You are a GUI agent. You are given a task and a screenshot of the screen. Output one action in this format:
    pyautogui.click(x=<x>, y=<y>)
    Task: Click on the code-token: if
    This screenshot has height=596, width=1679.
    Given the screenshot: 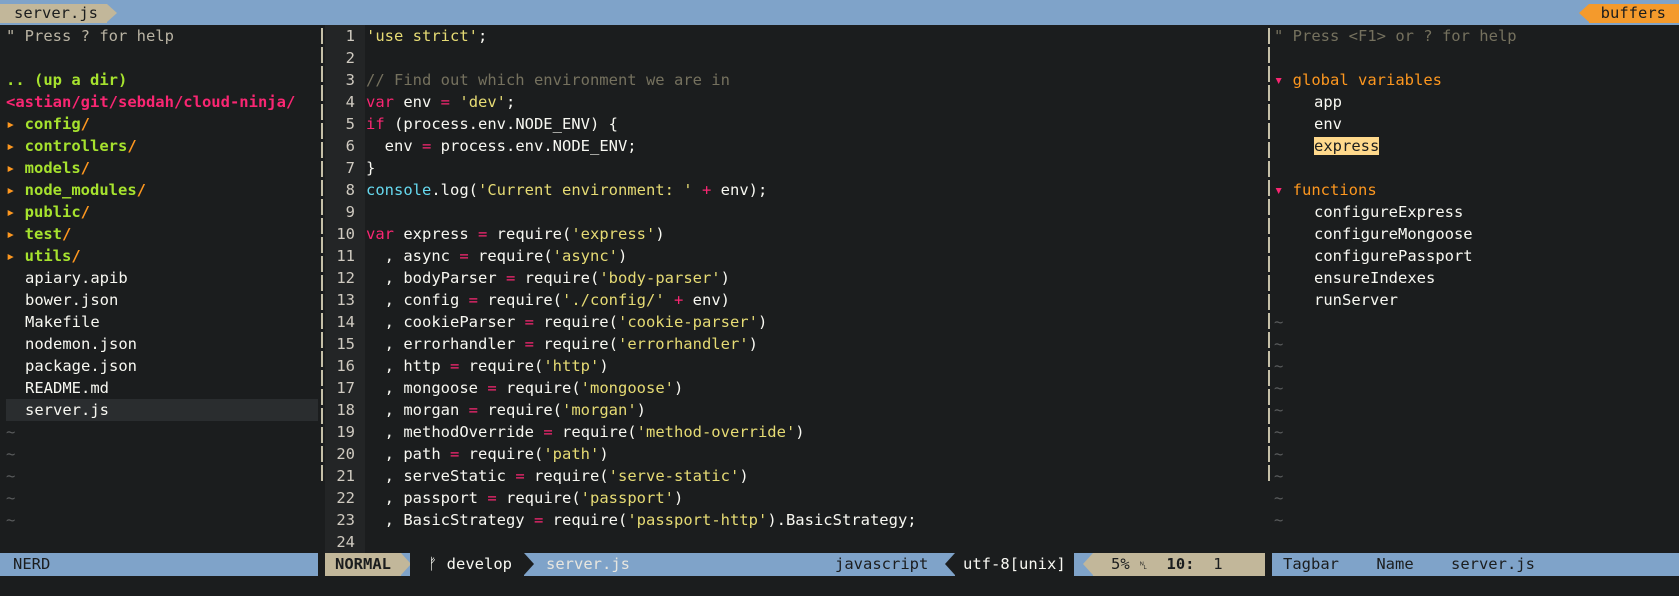 What is the action you would take?
    pyautogui.click(x=375, y=124)
    